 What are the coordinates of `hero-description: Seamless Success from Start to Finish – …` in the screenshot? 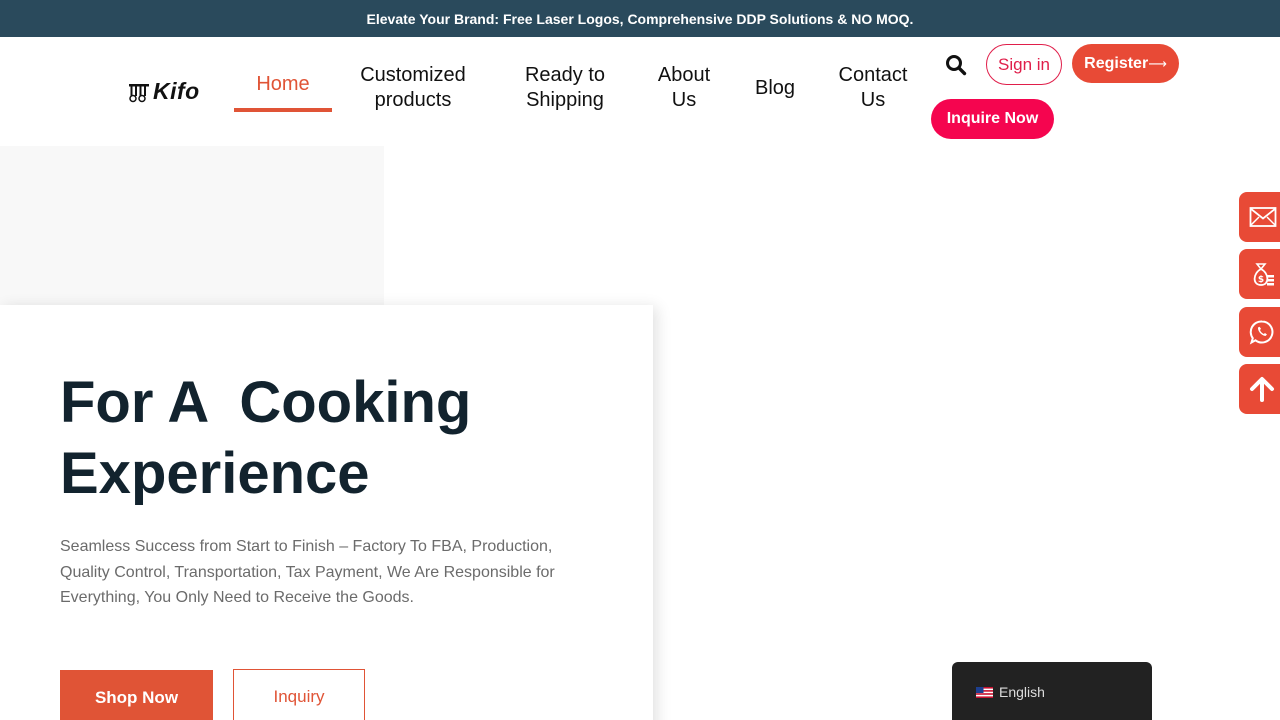 It's located at (307, 572).